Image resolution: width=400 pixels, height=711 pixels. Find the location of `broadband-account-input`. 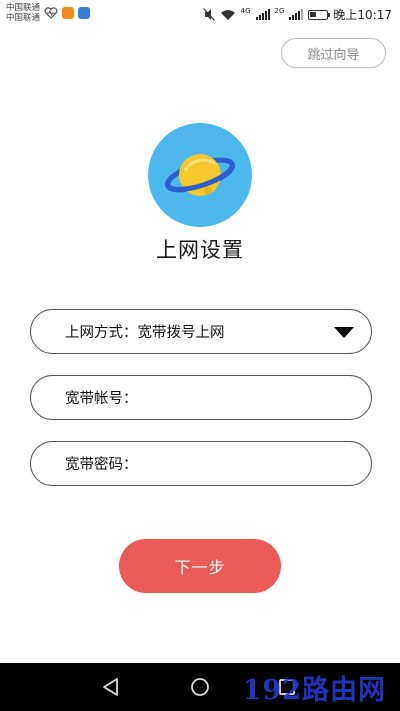

broadband-account-input is located at coordinates (255, 397).